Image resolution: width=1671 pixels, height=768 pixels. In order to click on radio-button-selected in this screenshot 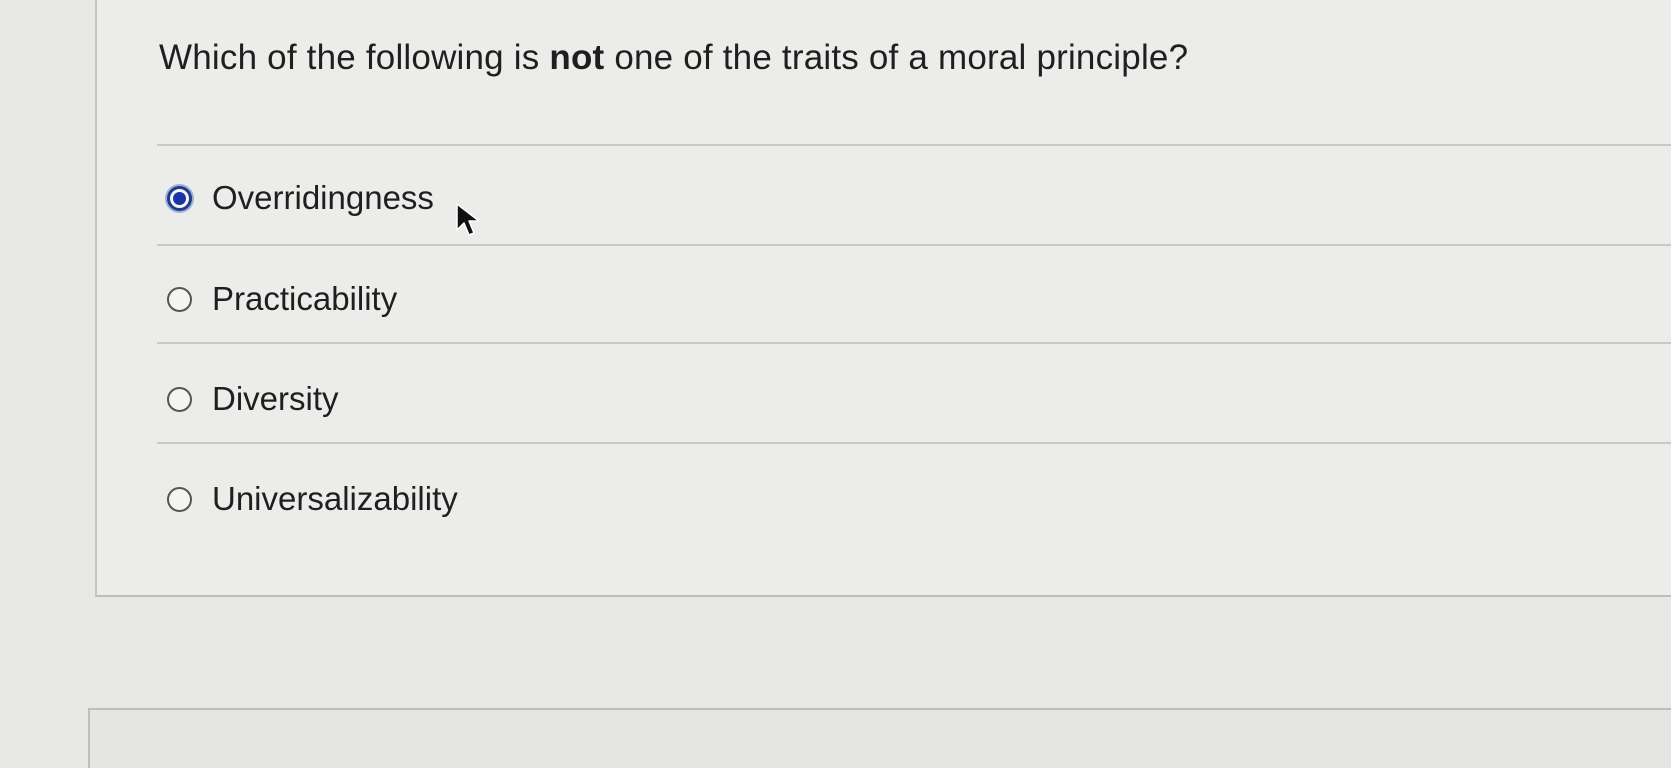, I will do `click(179, 198)`.